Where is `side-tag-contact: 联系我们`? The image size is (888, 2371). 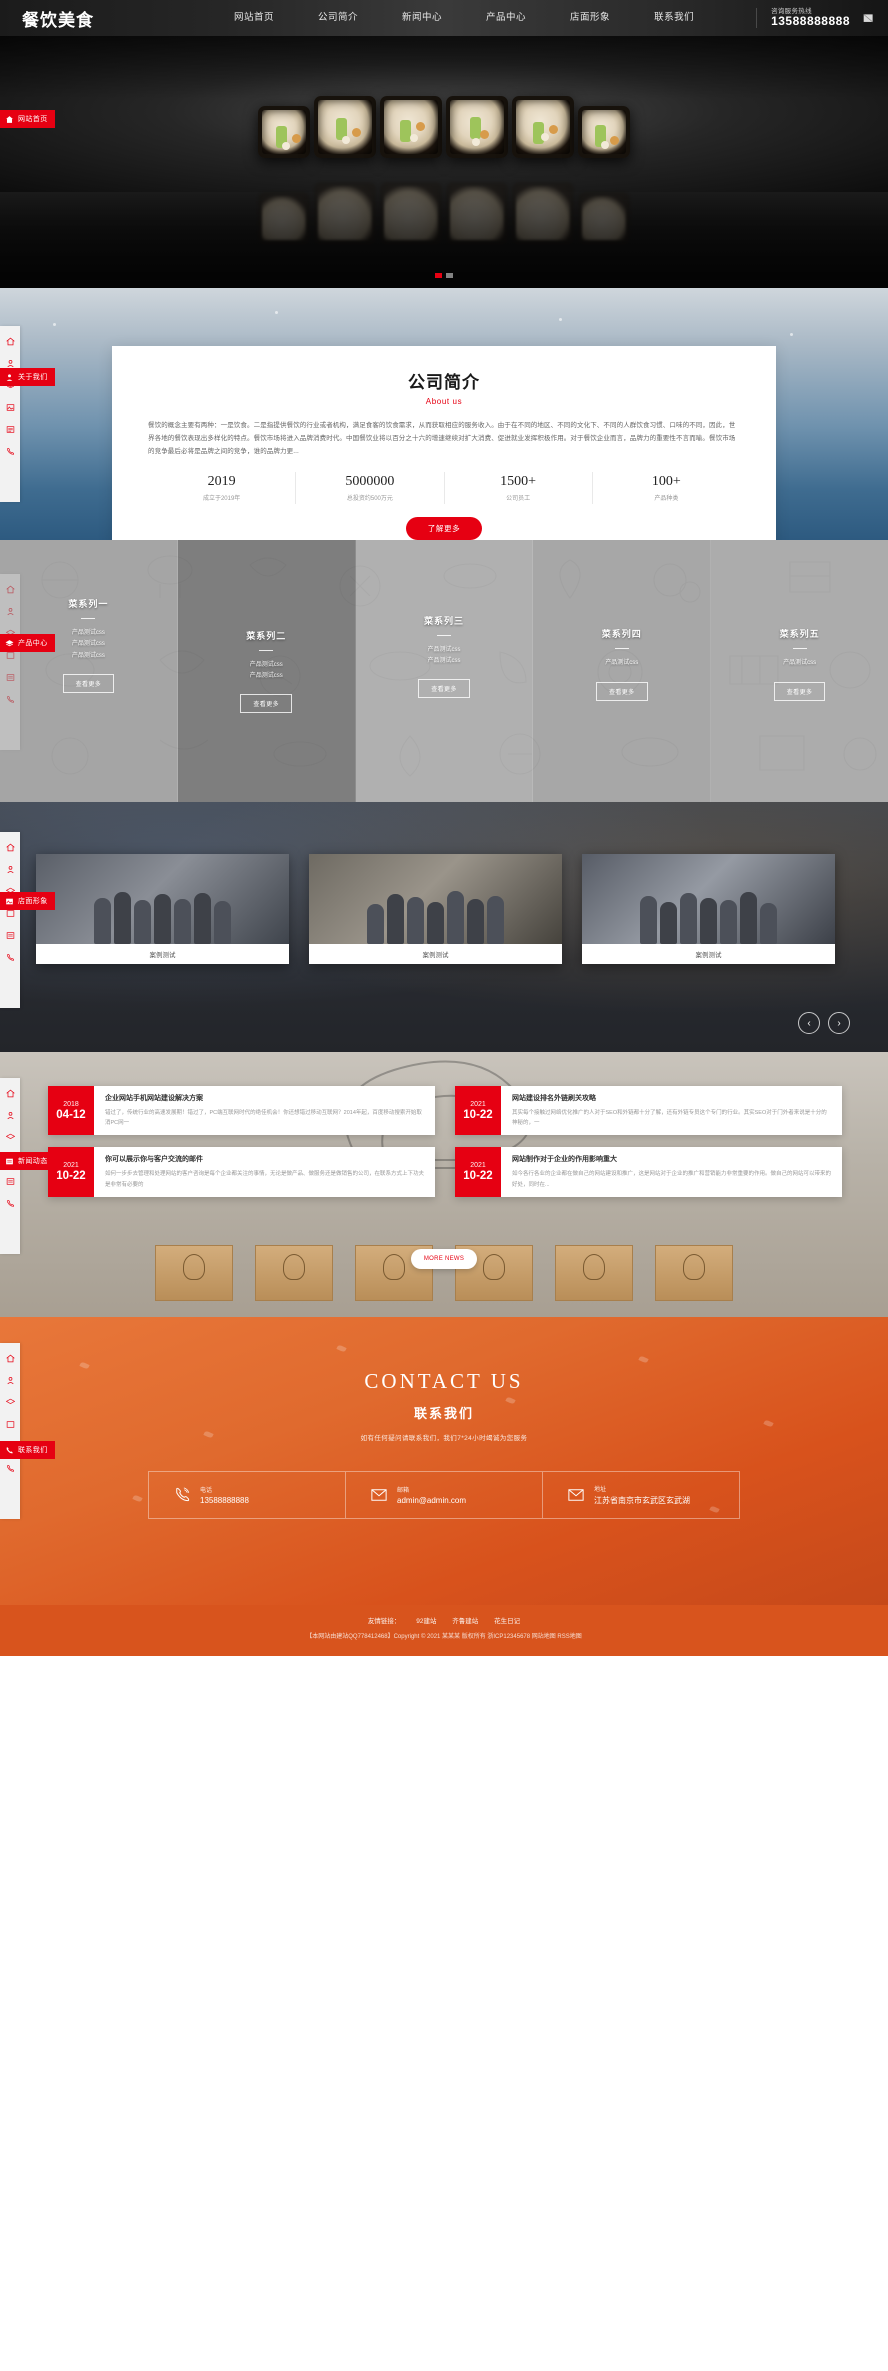
side-tag-contact: 联系我们 is located at coordinates (27, 1450).